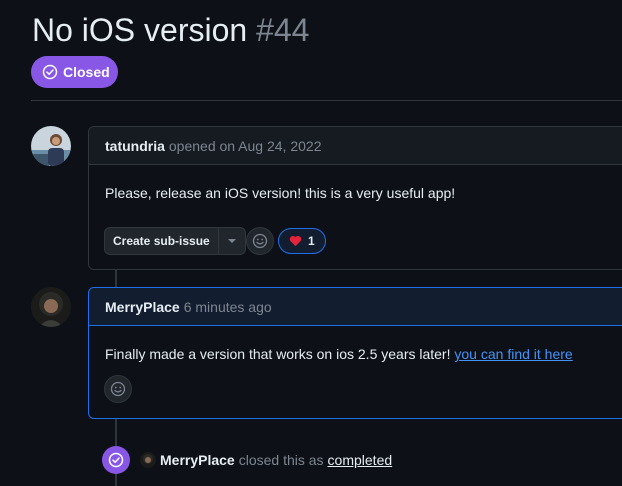 The image size is (622, 486). What do you see at coordinates (355, 307) in the screenshot?
I see `comment-header: MerryPlace 6 minutes ago` at bounding box center [355, 307].